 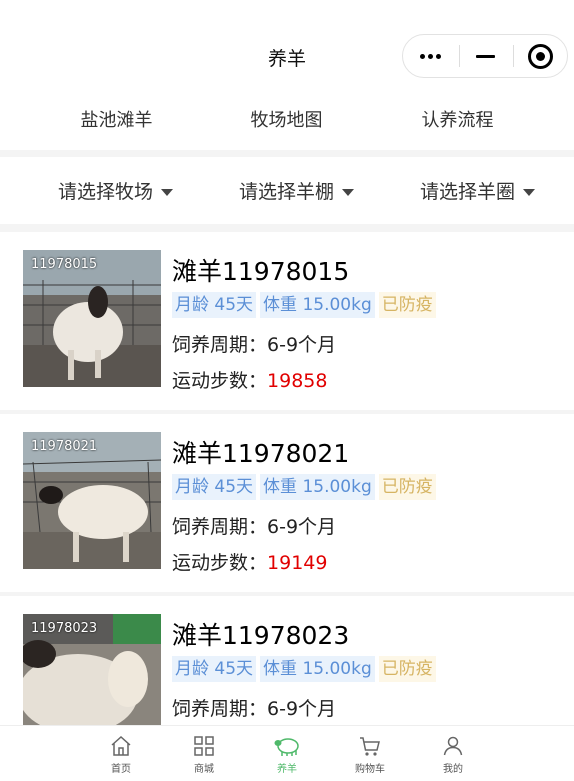 I want to click on tab-adoption-process: 认养流程, so click(x=457, y=119).